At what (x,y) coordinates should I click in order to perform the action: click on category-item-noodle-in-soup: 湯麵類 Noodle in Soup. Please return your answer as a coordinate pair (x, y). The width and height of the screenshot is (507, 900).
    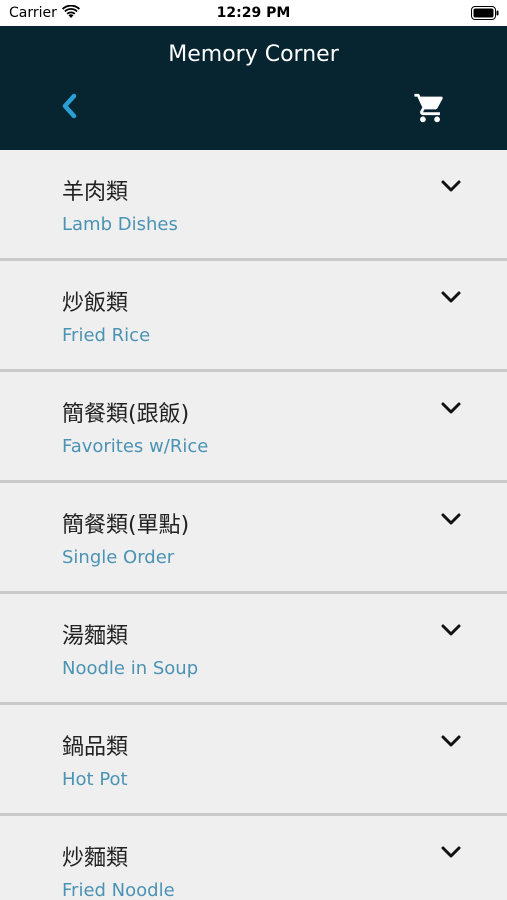
    Looking at the image, I should click on (253, 649).